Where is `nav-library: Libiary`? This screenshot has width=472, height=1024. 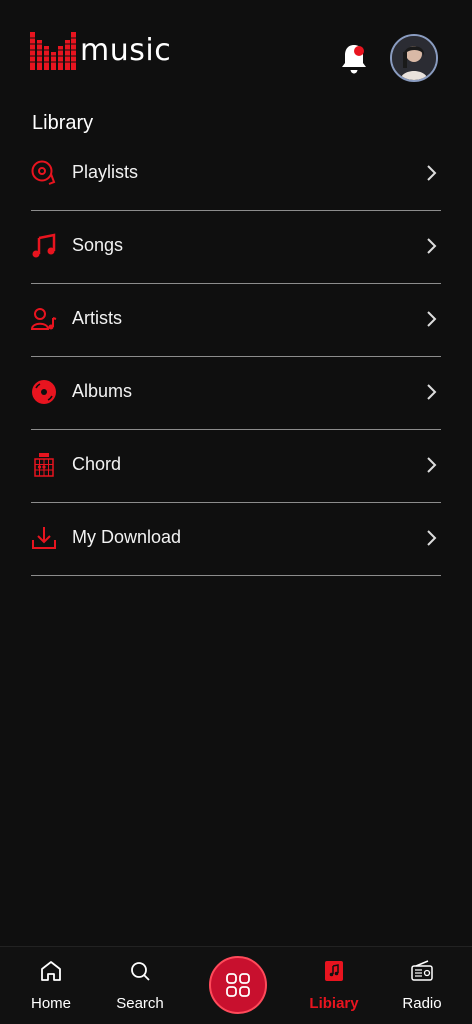
nav-library: Libiary is located at coordinates (334, 985).